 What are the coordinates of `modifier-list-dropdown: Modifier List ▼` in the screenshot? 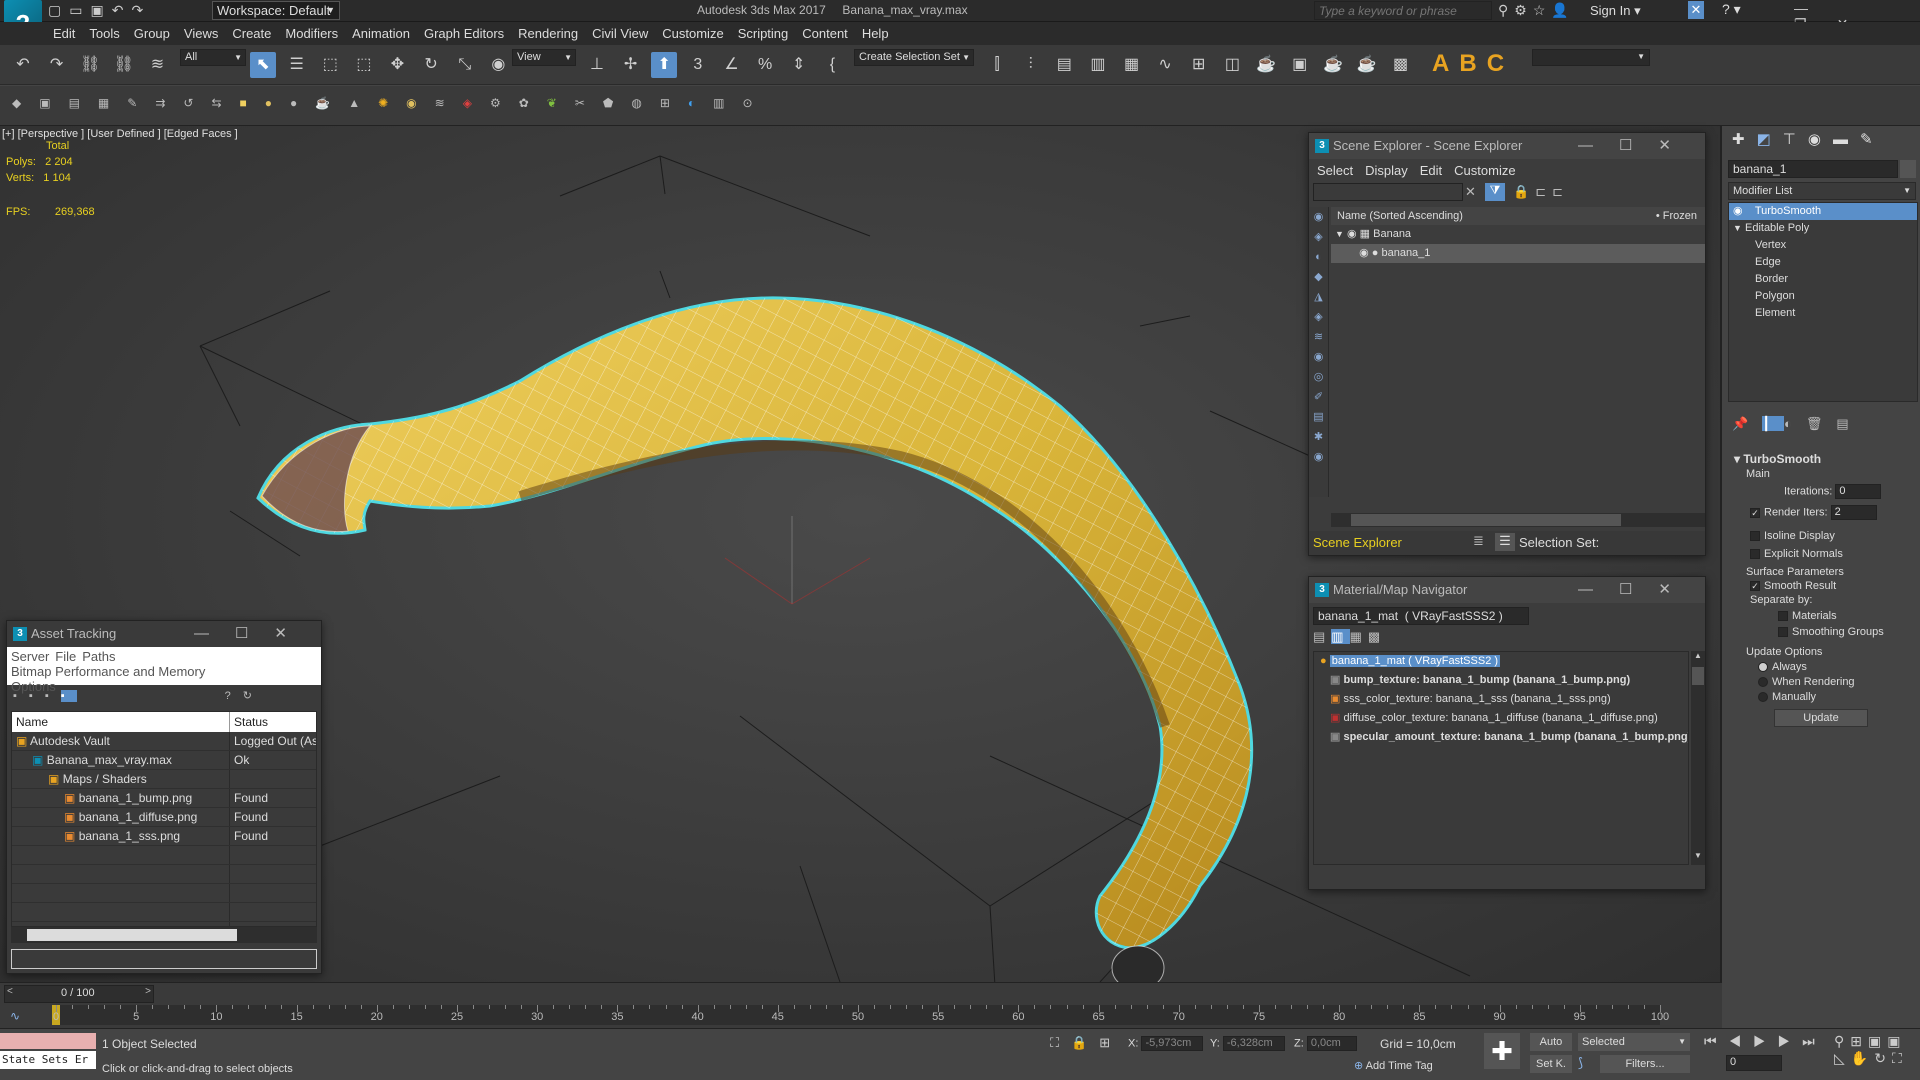 It's located at (1822, 191).